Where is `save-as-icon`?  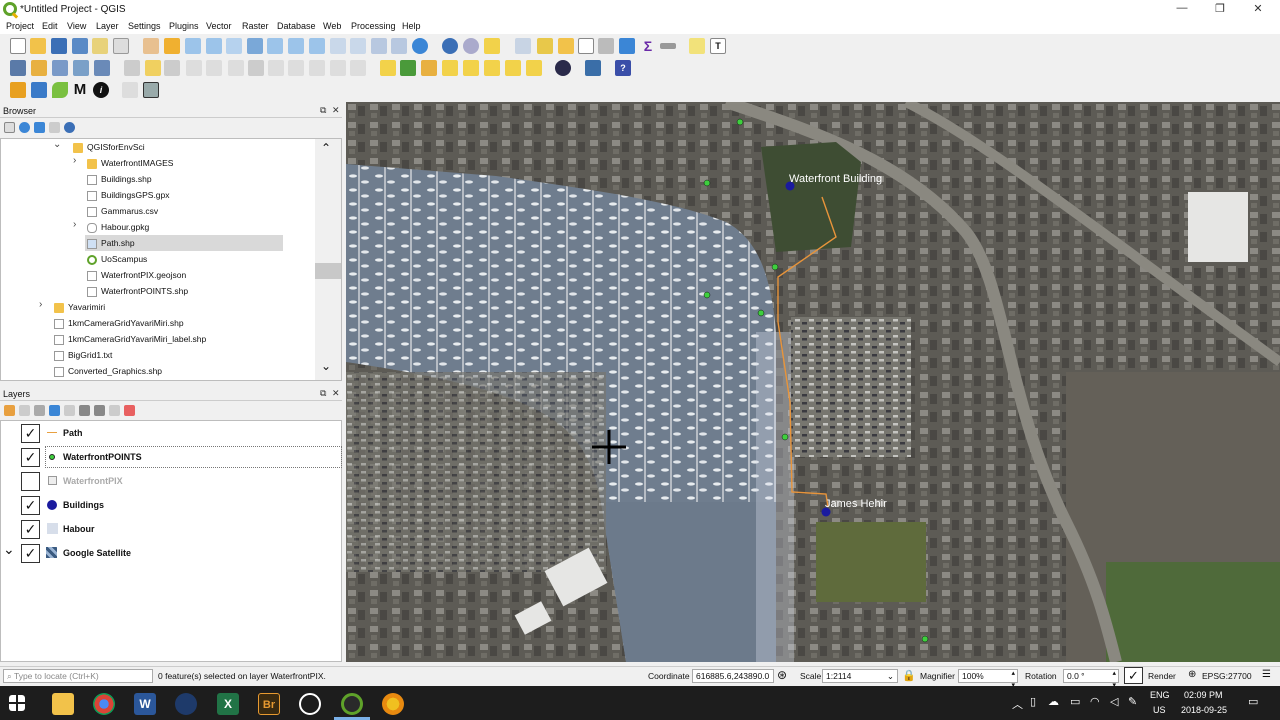
save-as-icon is located at coordinates (80, 46).